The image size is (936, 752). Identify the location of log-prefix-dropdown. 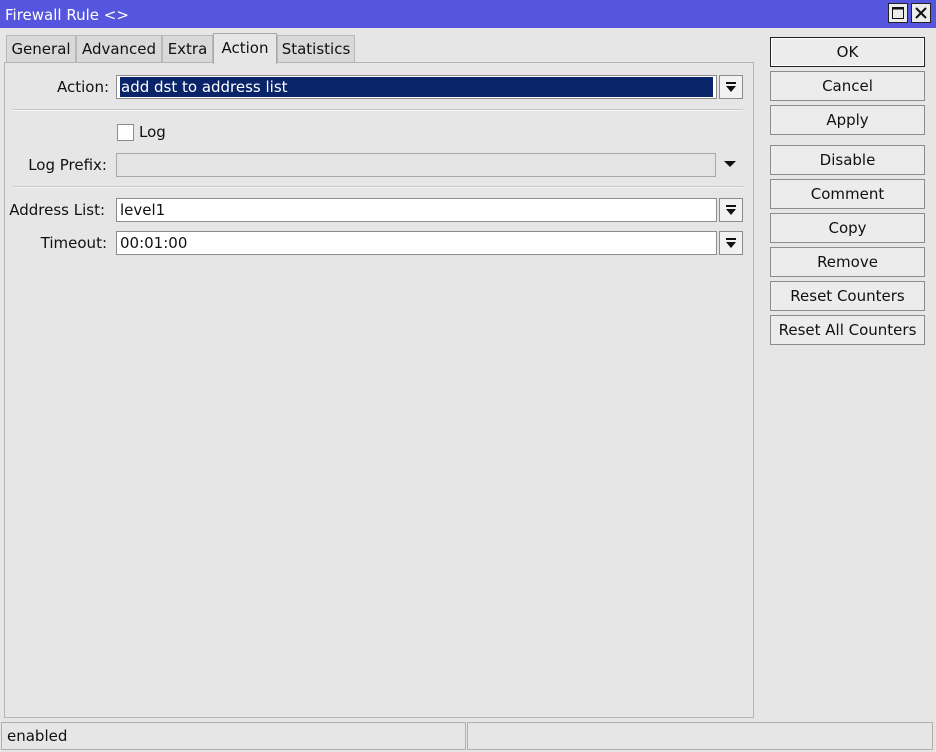
(731, 165).